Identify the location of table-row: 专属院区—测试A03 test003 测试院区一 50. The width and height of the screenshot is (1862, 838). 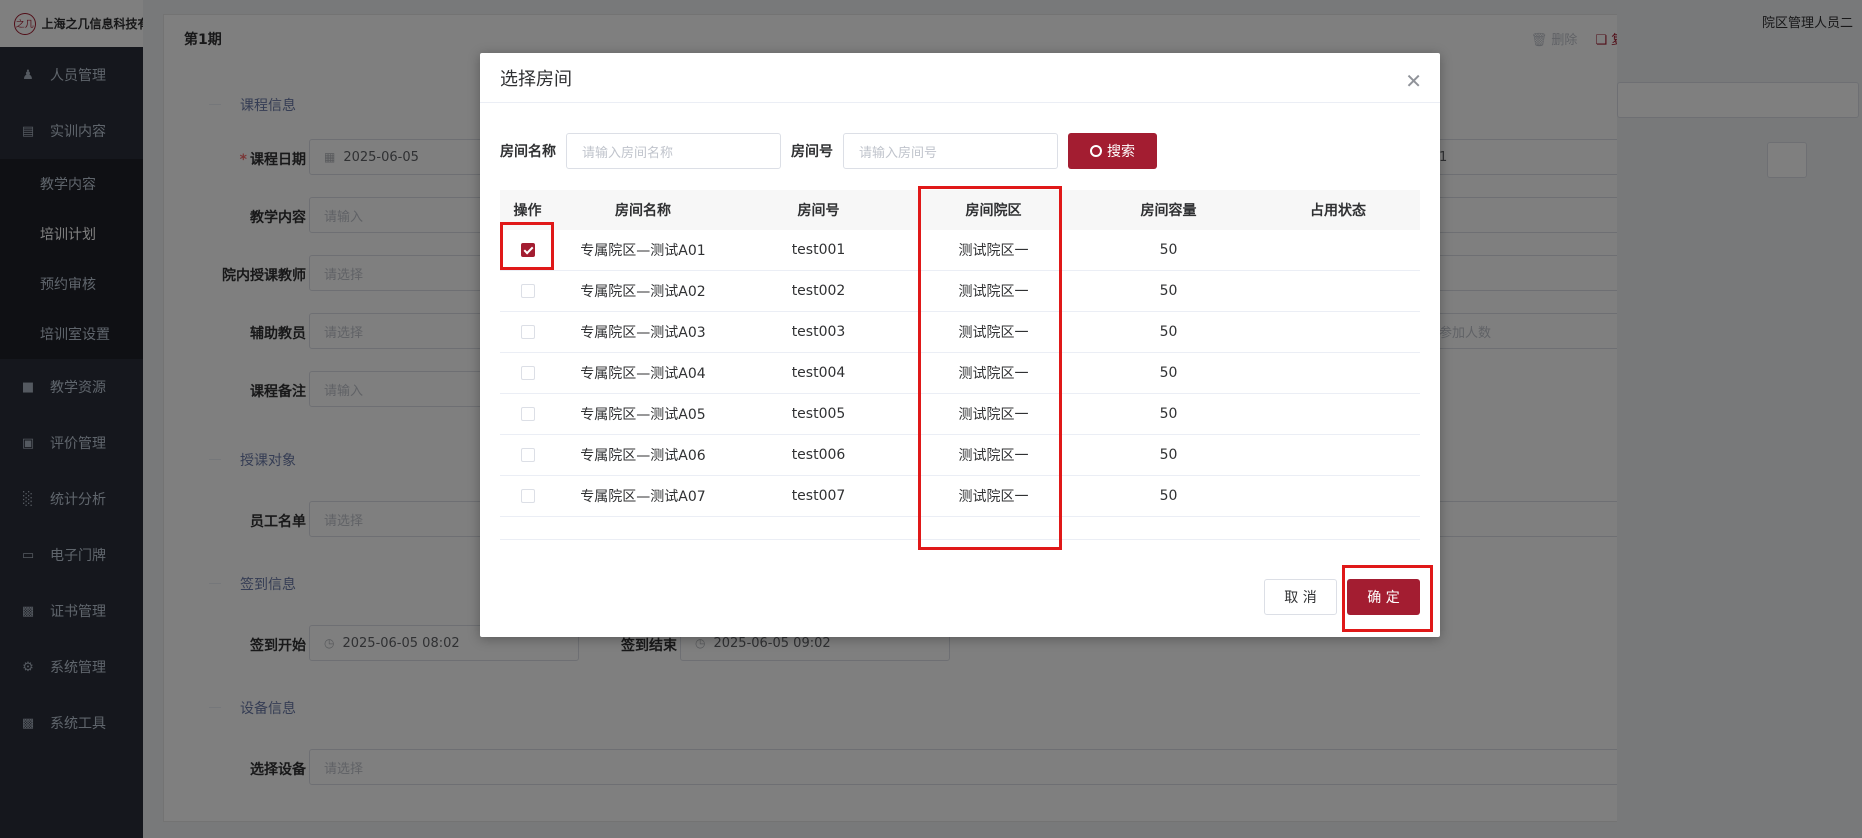
(960, 332).